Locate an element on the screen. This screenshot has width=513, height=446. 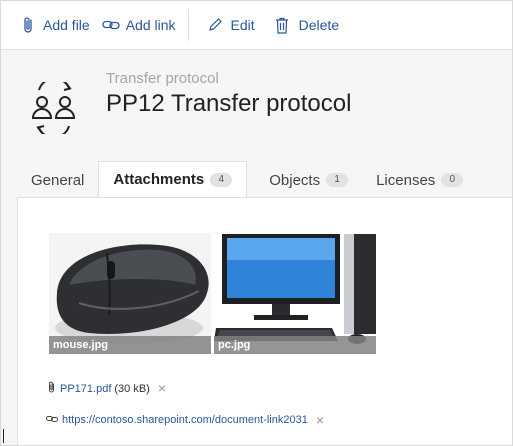
page-title: PP12 Transfer protocol is located at coordinates (229, 103).